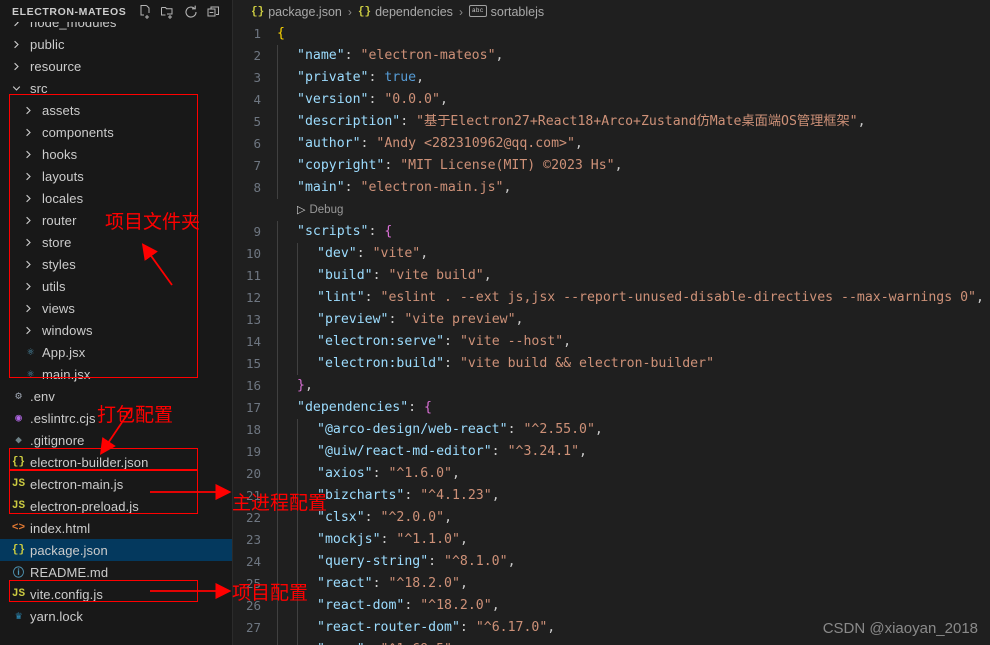  I want to click on tree-item-label: utils, so click(54, 286).